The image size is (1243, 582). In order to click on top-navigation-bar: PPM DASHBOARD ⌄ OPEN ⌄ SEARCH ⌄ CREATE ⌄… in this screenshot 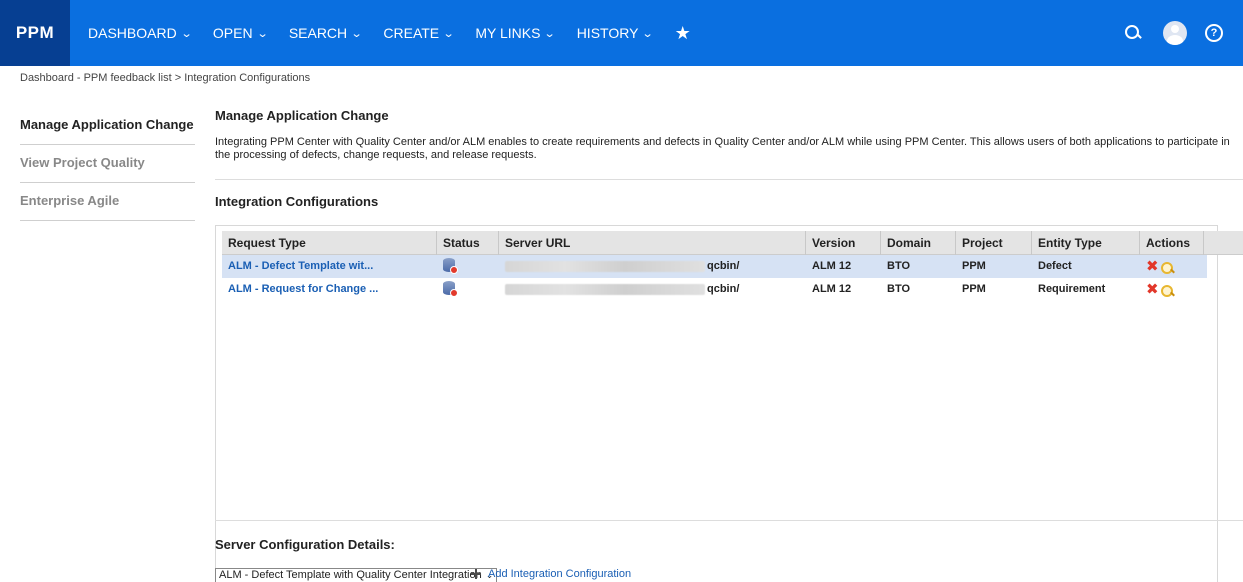, I will do `click(621, 33)`.